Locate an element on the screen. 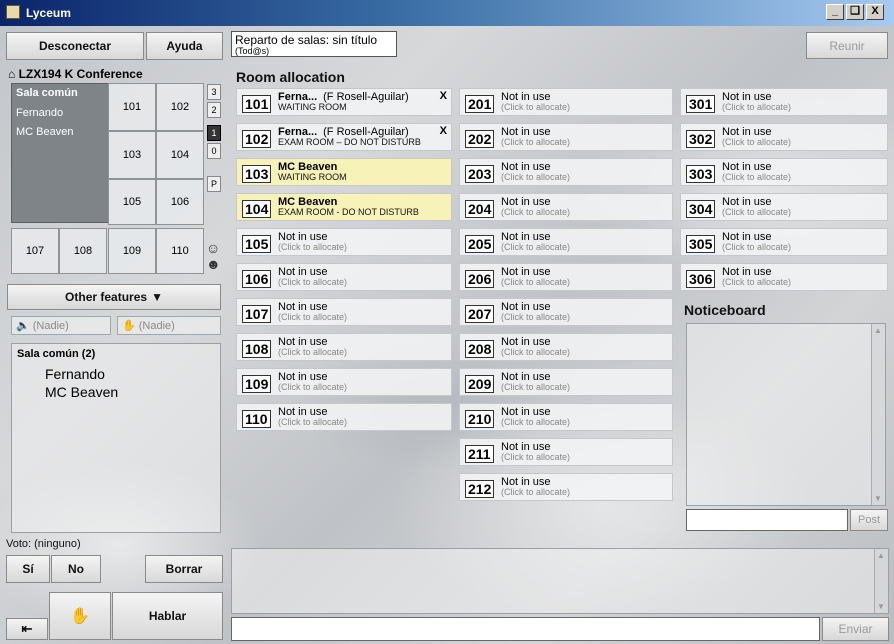  room-209: 209 Not in use (Click to allocate) is located at coordinates (566, 382).